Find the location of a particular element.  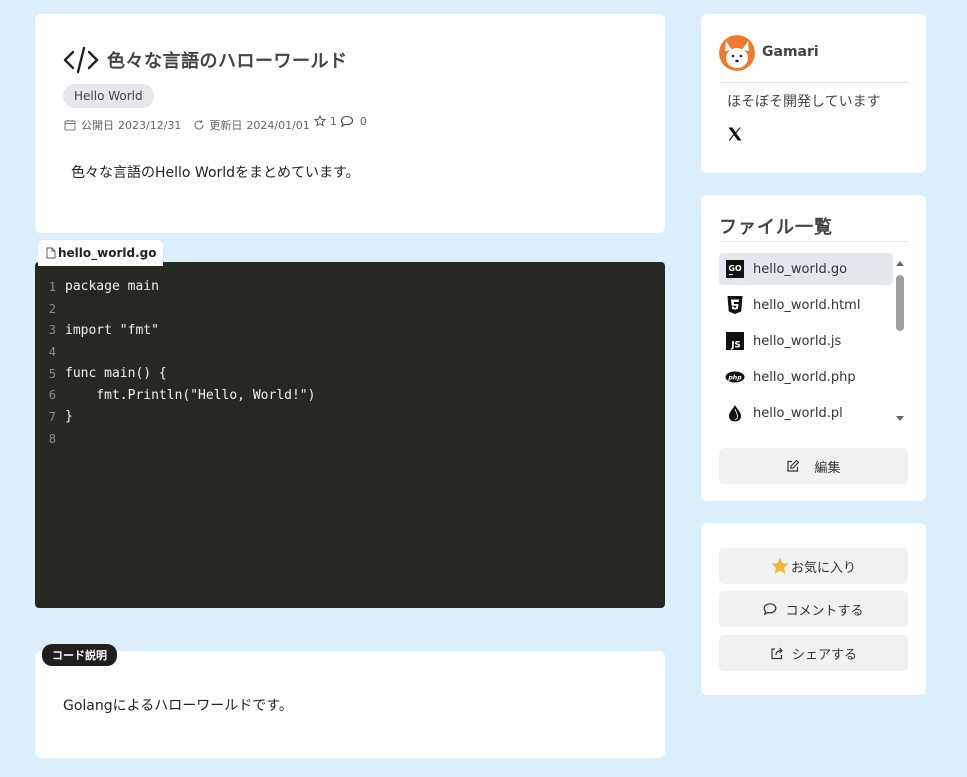

updated-info: 更新日 2024/01/01 is located at coordinates (251, 125).